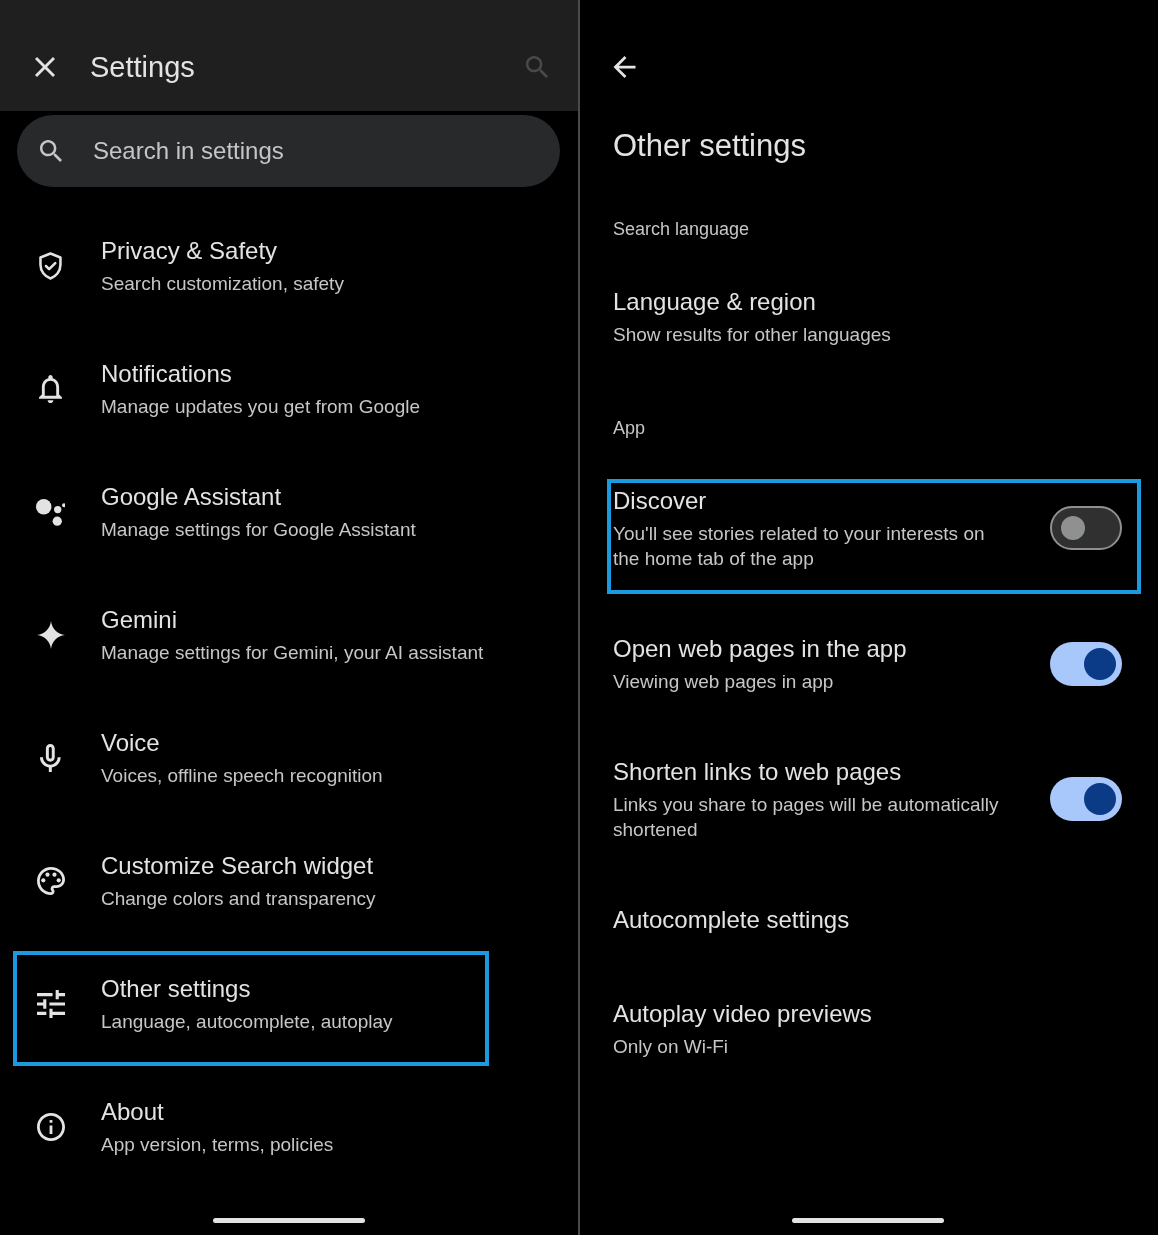 The height and width of the screenshot is (1235, 1158). What do you see at coordinates (258, 497) in the screenshot?
I see `item-title: Google Assistant` at bounding box center [258, 497].